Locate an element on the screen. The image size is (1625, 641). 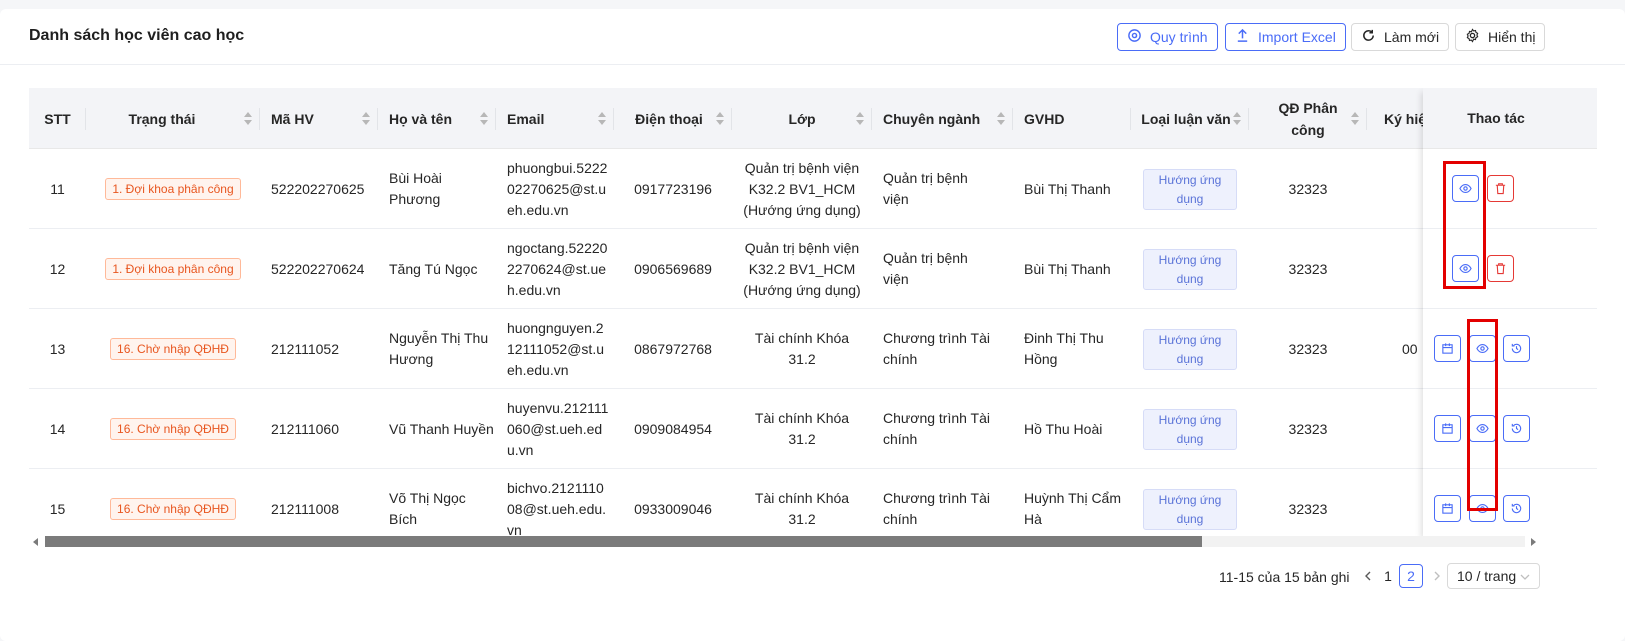
cell-text: 14 is located at coordinates (57, 428).